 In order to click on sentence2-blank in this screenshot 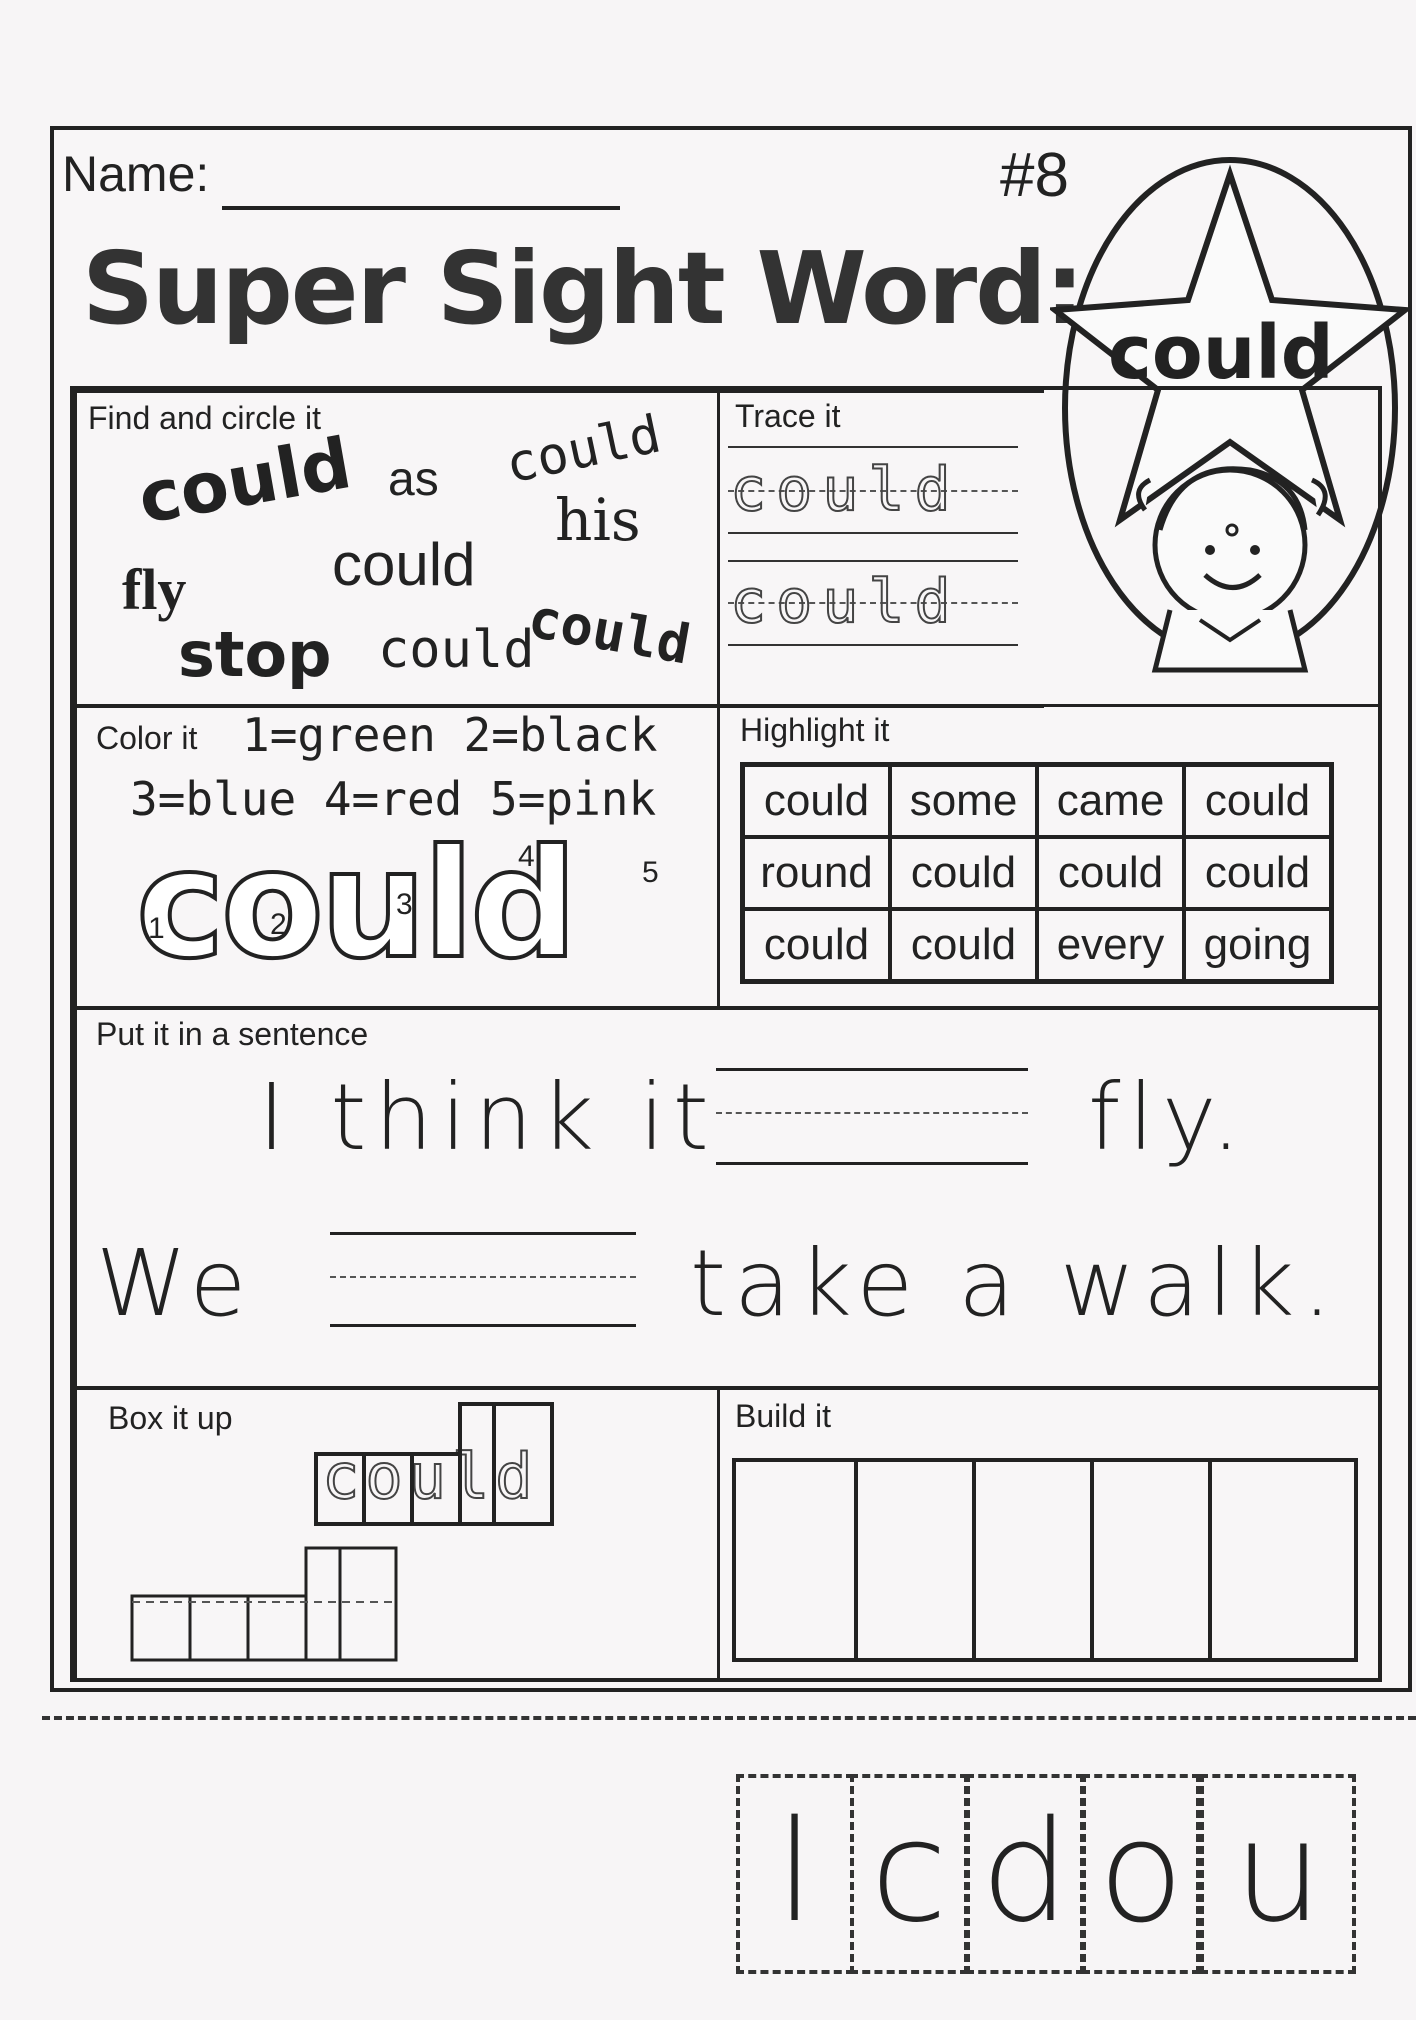, I will do `click(483, 1325)`.